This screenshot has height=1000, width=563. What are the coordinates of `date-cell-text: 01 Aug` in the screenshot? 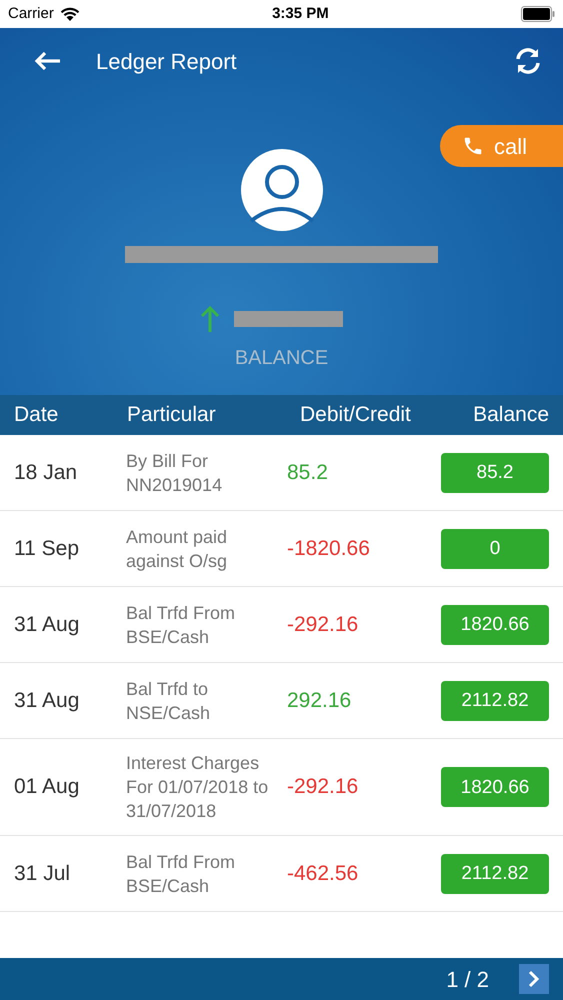 It's located at (46, 787).